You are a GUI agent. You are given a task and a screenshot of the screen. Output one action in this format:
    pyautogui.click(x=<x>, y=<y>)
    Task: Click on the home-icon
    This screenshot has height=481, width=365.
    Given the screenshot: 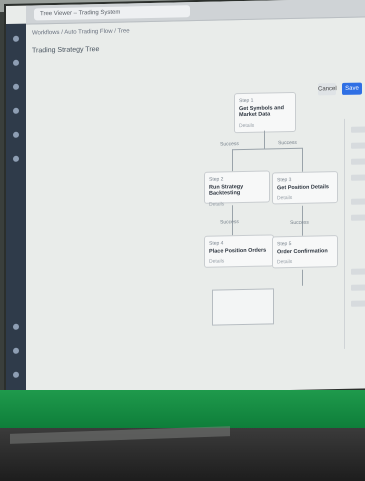 What is the action you would take?
    pyautogui.click(x=16, y=38)
    